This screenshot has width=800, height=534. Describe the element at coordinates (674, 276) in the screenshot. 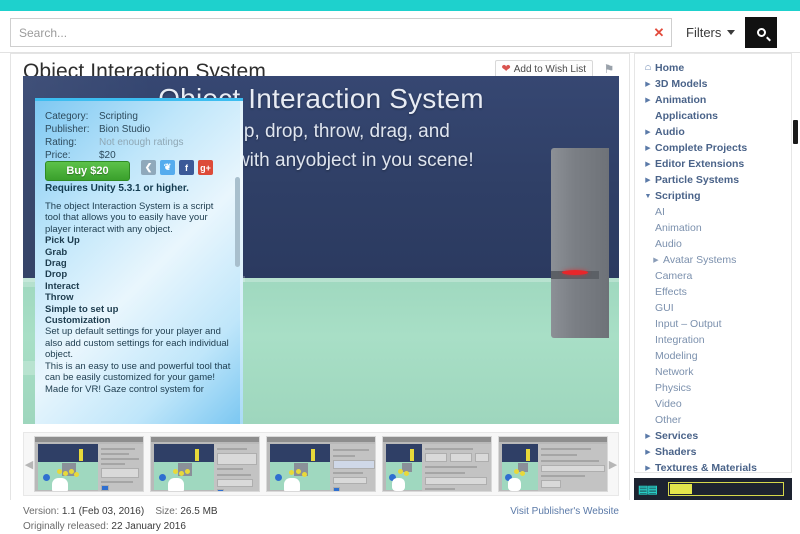

I see `sidebar-label-camera: Camera` at that location.